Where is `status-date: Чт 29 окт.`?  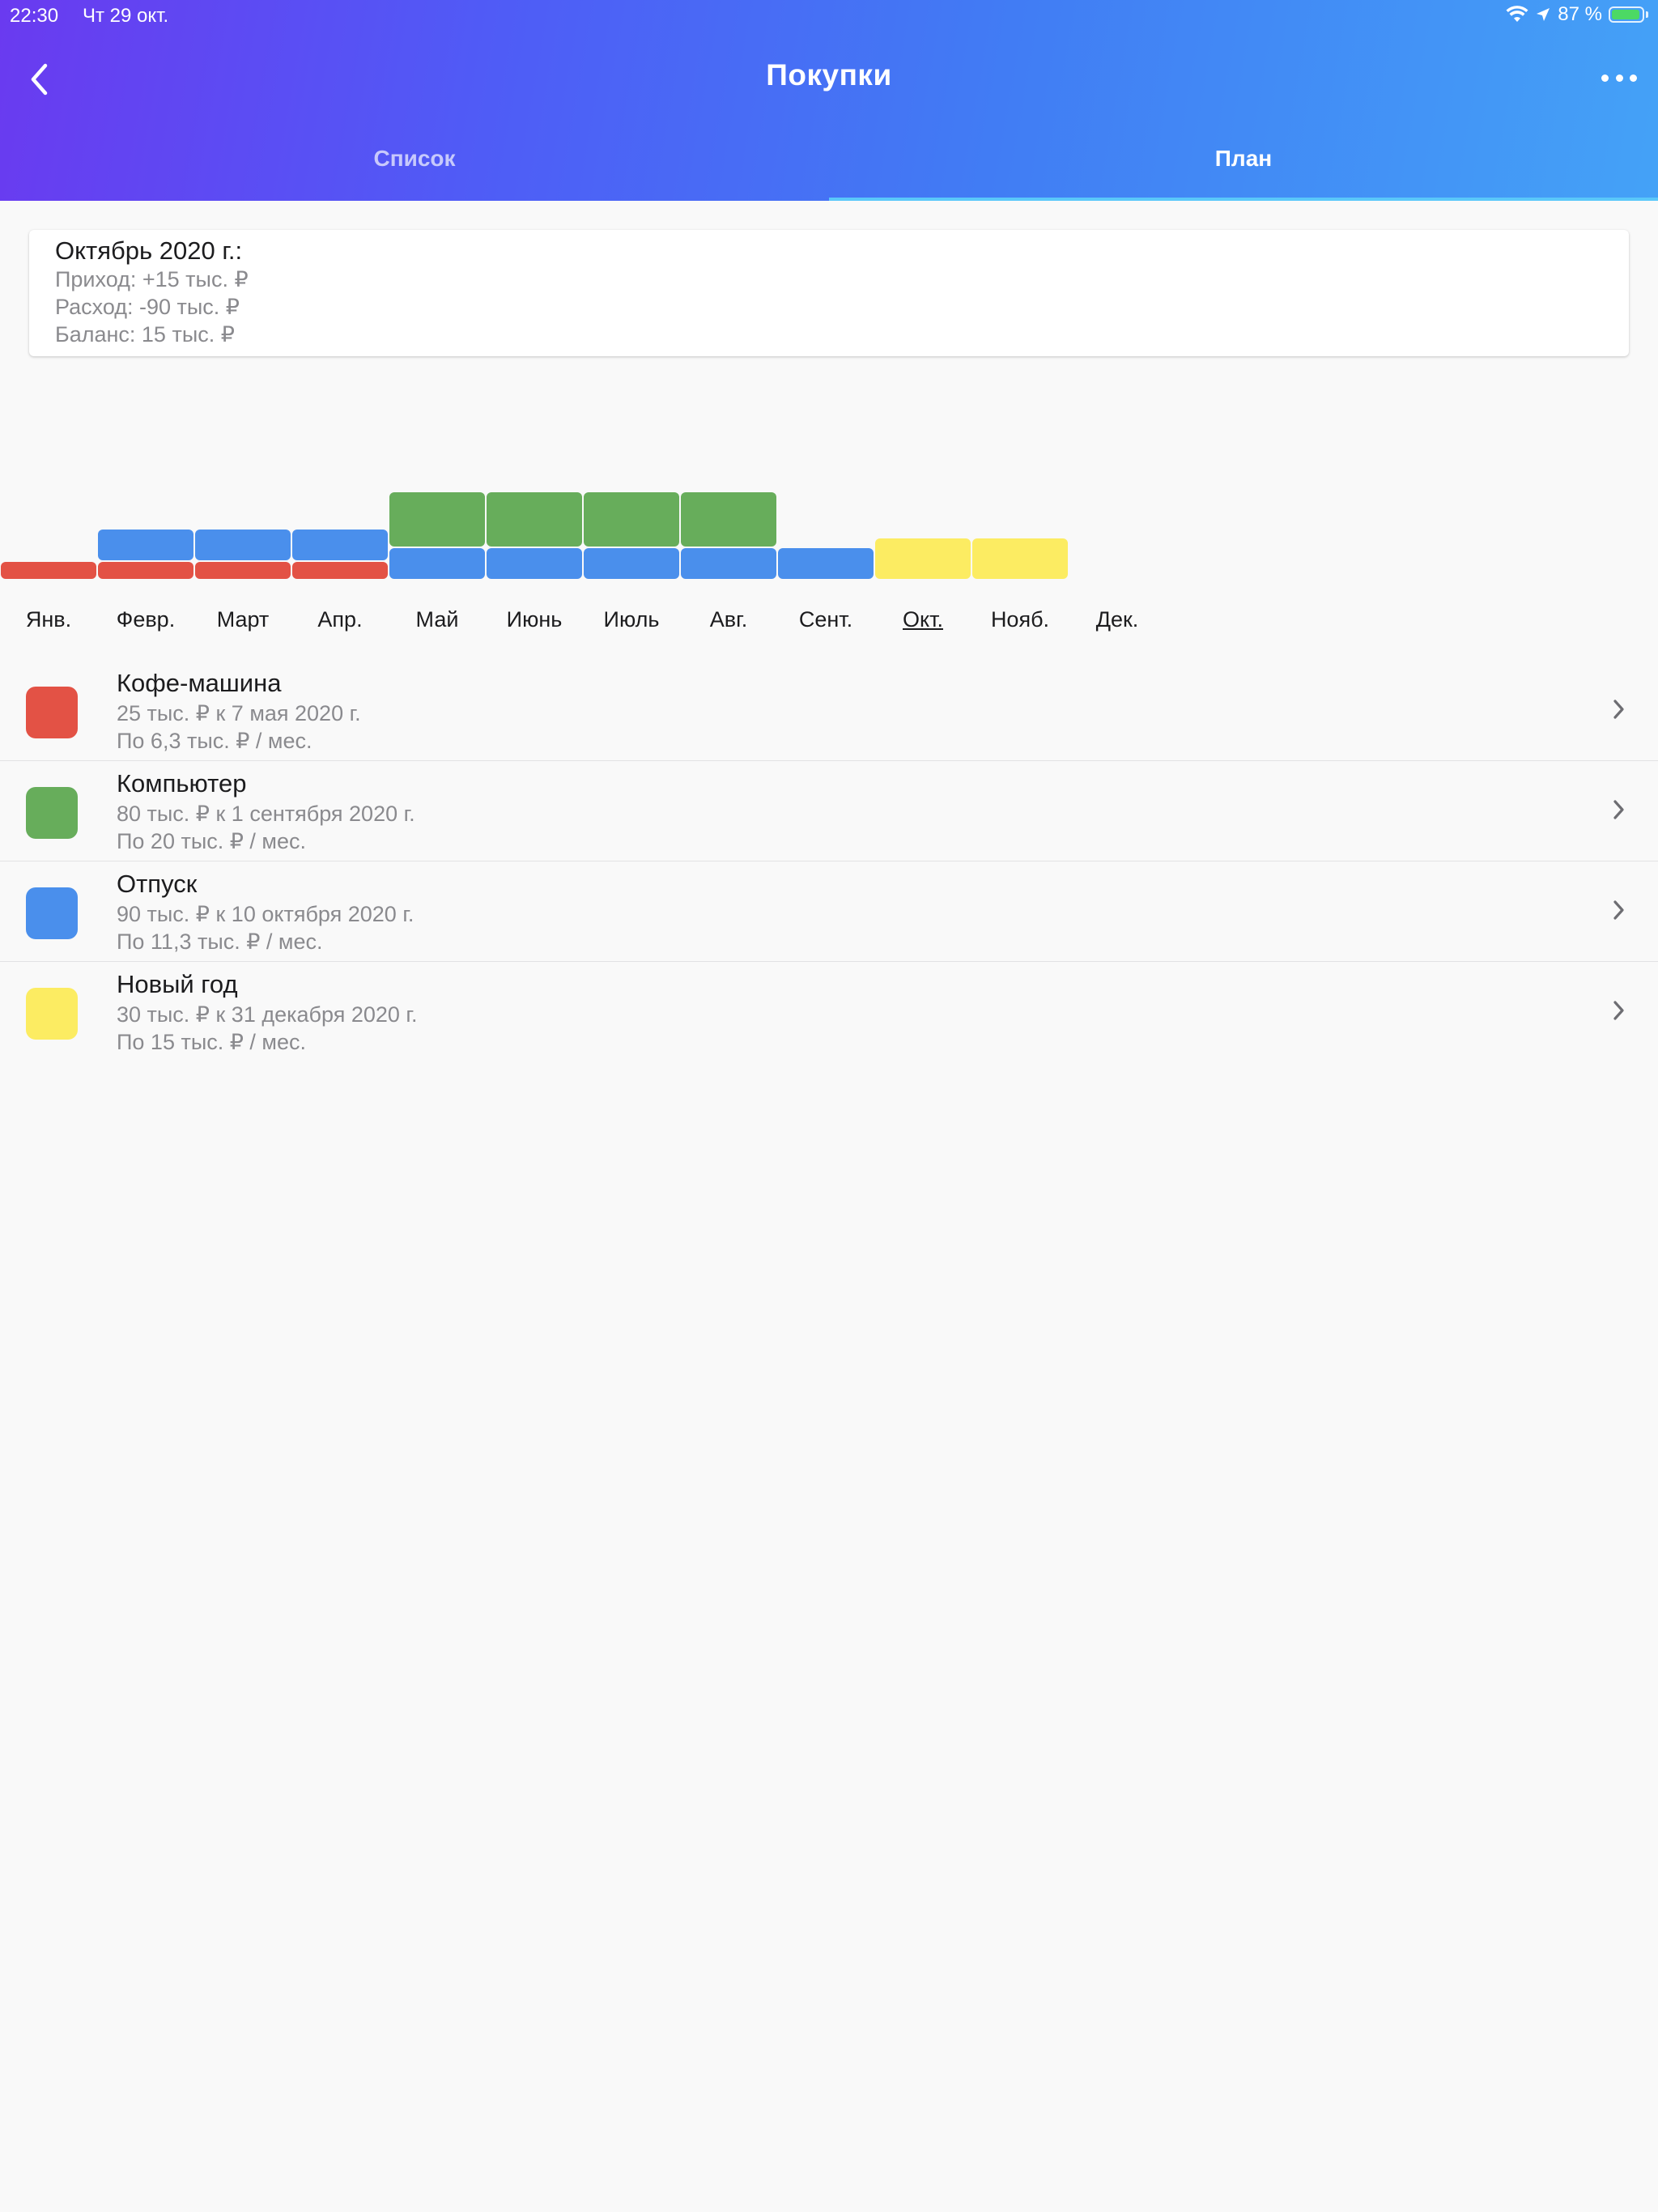
status-date: Чт 29 окт. is located at coordinates (126, 16).